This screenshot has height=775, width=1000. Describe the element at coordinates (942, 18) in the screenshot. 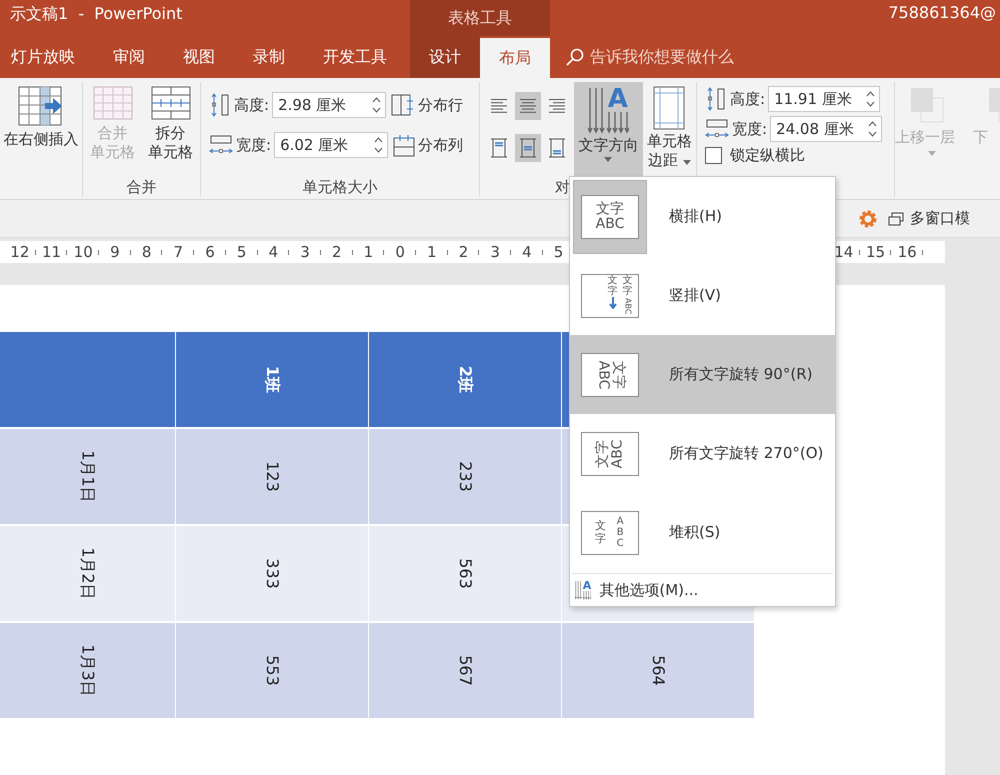

I see `account-name: 758861364@` at that location.